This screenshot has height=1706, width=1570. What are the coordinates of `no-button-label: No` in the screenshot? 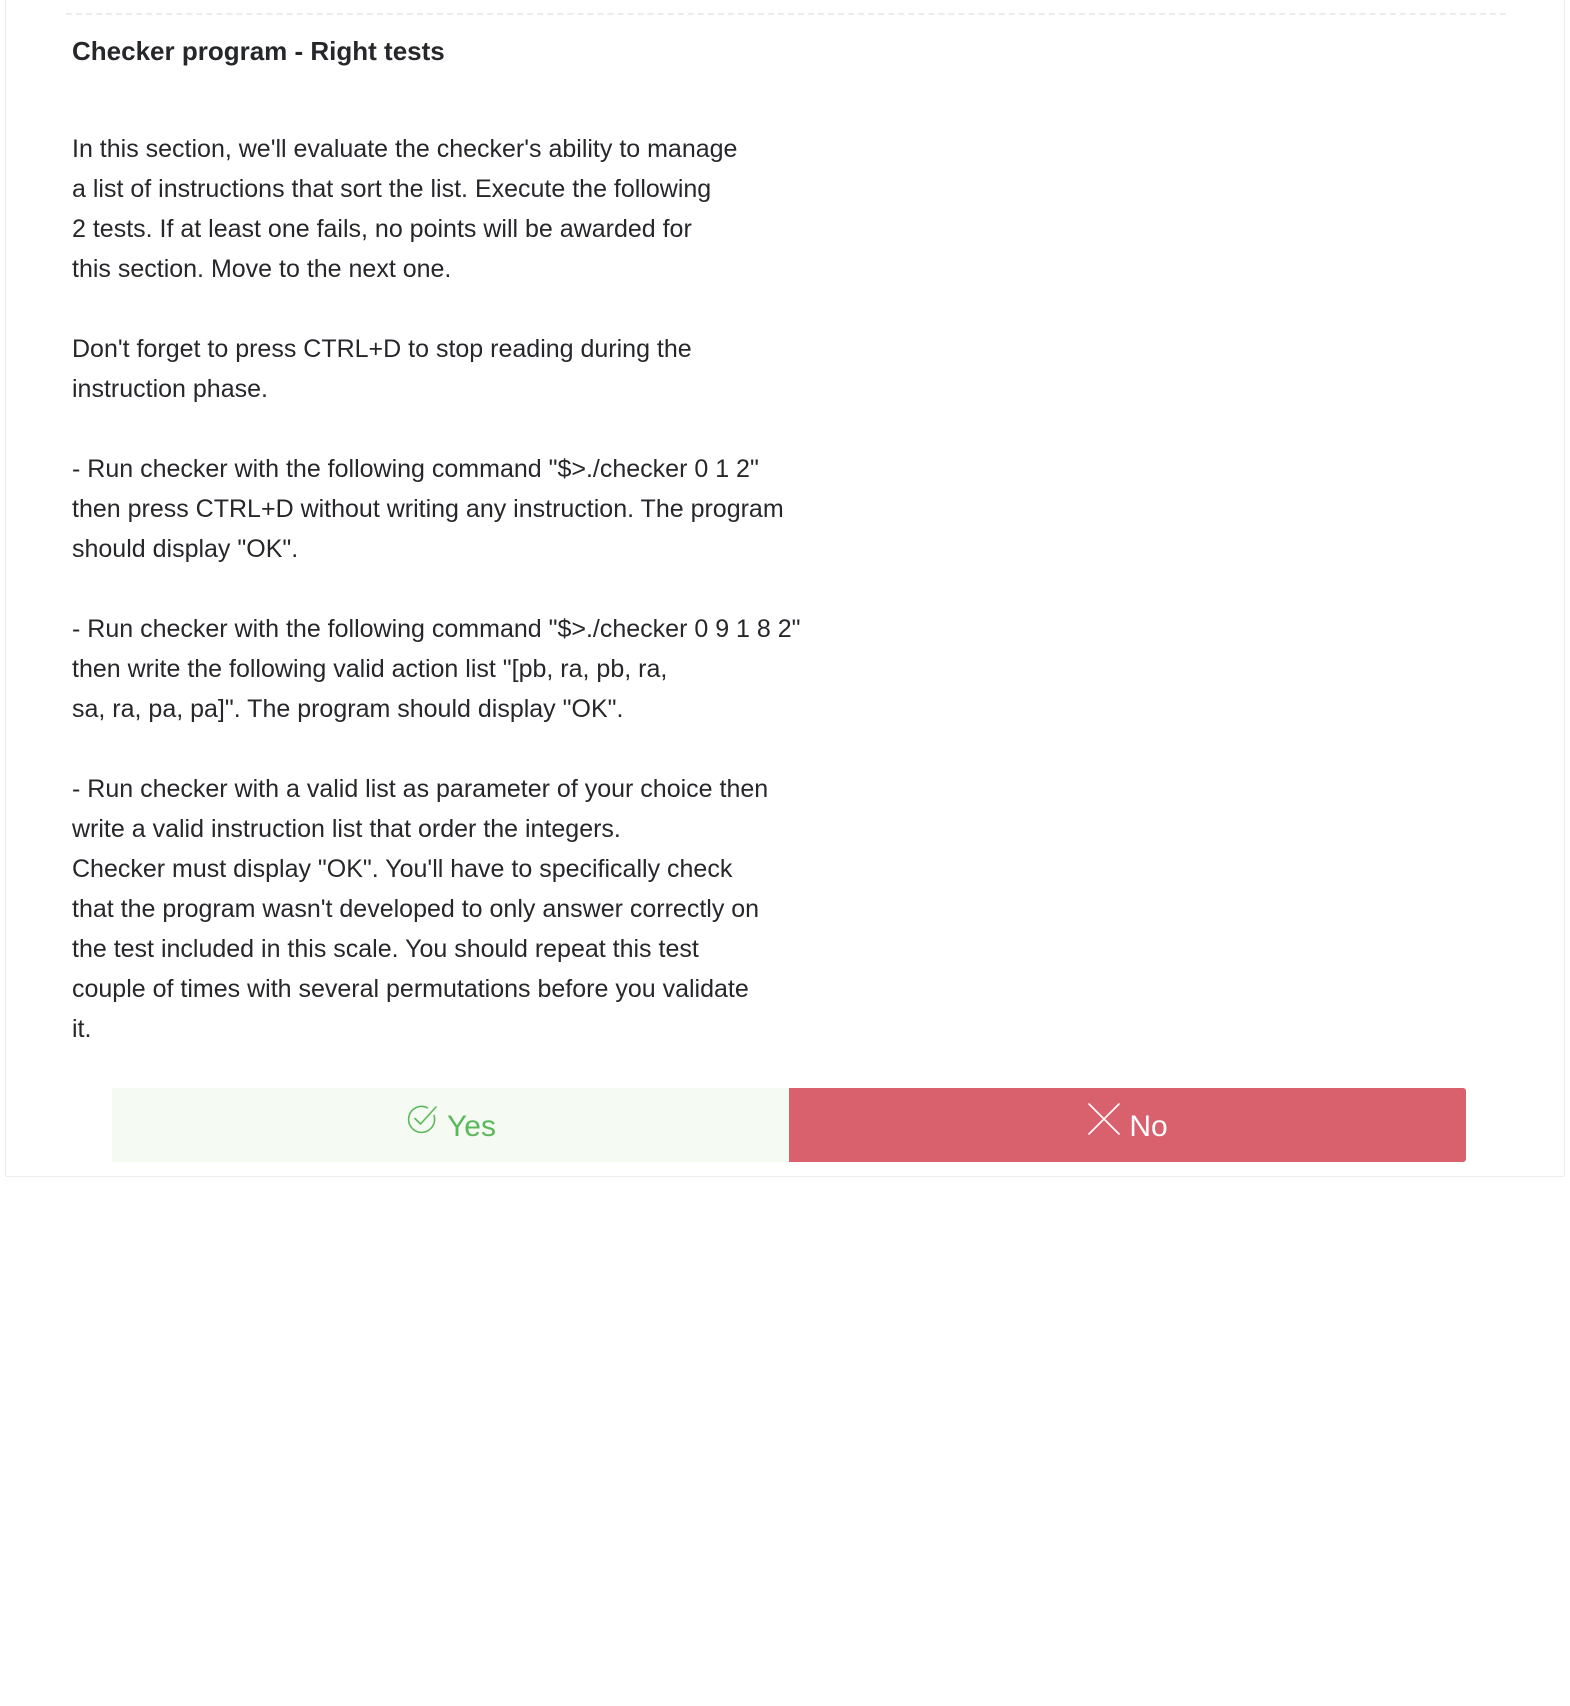 It's located at (1148, 1126).